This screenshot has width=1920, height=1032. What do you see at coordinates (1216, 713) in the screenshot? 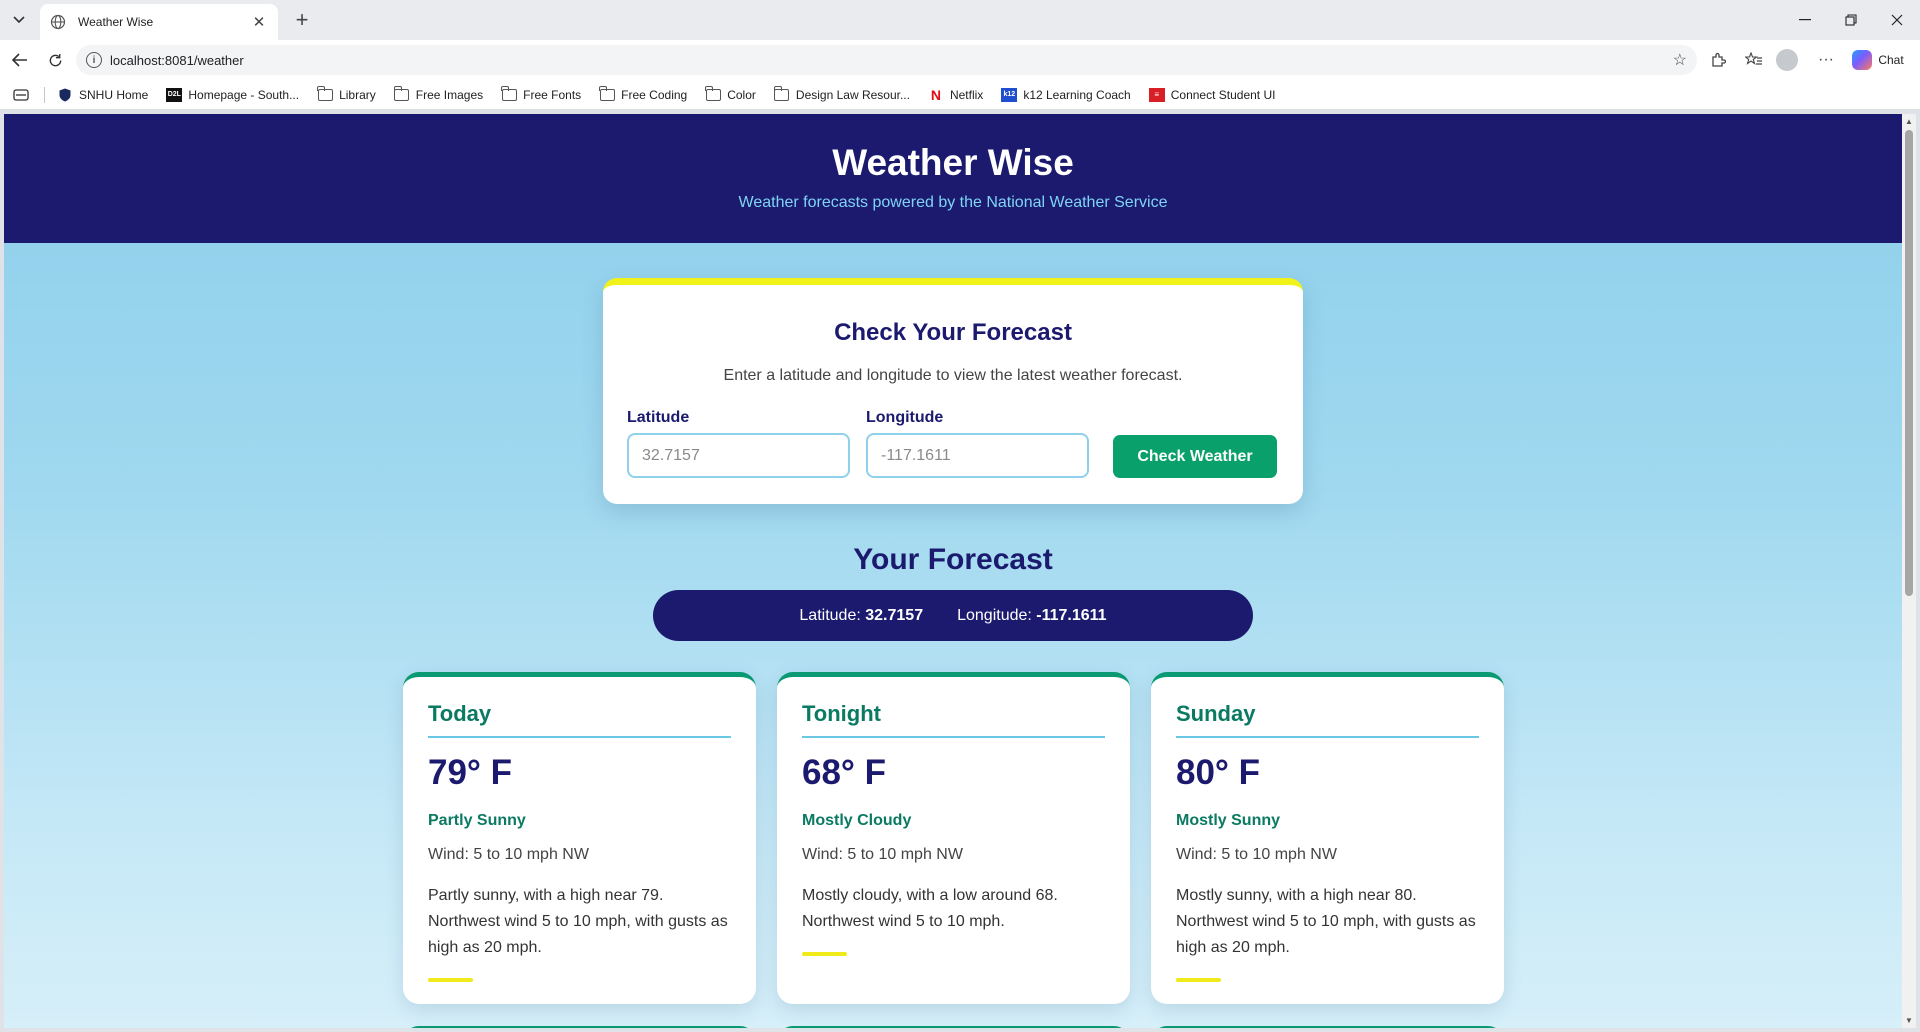
I see `period-name: Sunday` at bounding box center [1216, 713].